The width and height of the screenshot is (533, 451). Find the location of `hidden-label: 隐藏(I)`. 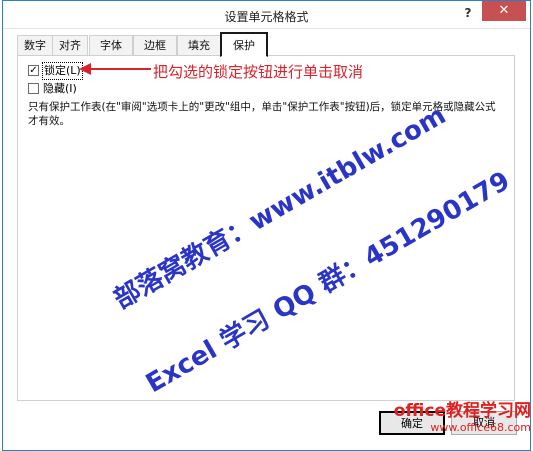

hidden-label: 隐藏(I) is located at coordinates (60, 89).